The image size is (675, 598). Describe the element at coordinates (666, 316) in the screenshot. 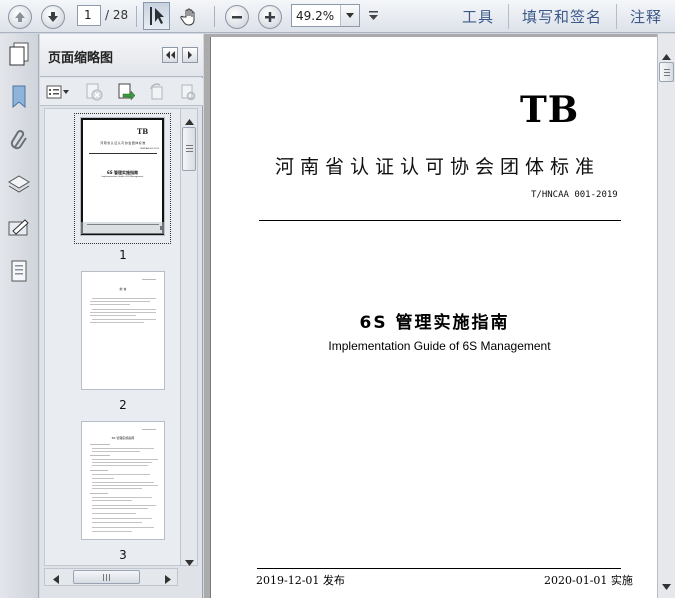

I see `document-vertical-scrollbar` at that location.